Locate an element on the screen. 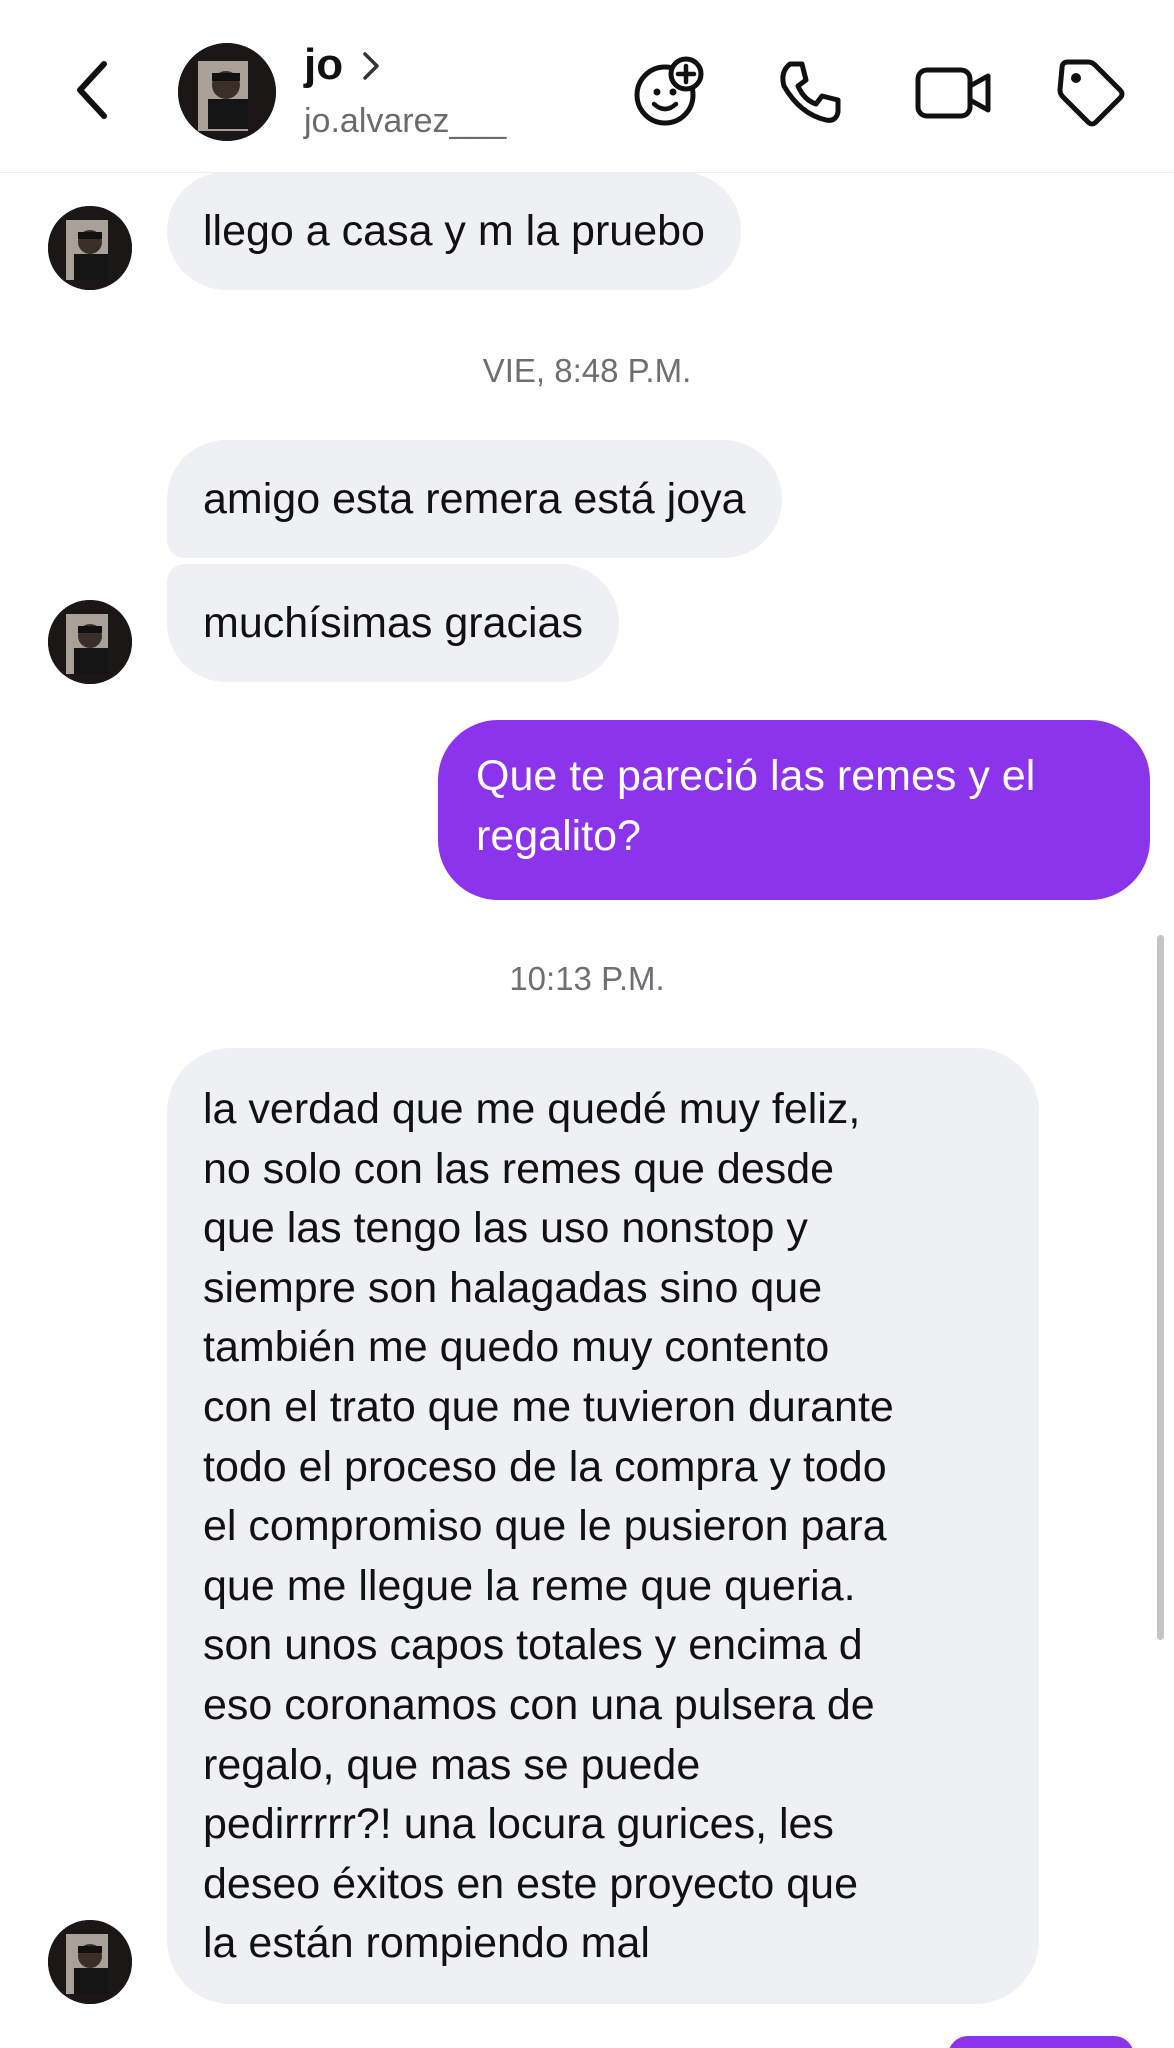 The height and width of the screenshot is (2048, 1174). message-line: pedirrrrr?! una locura gurices, les is located at coordinates (518, 1824).